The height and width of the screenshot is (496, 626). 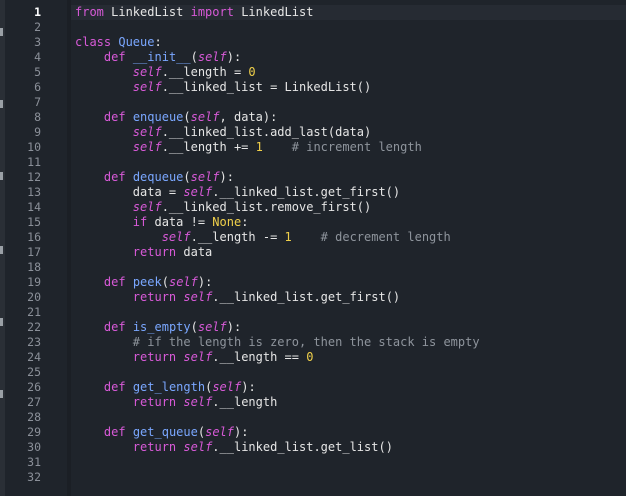 What do you see at coordinates (34, 402) in the screenshot?
I see `line-number: 27` at bounding box center [34, 402].